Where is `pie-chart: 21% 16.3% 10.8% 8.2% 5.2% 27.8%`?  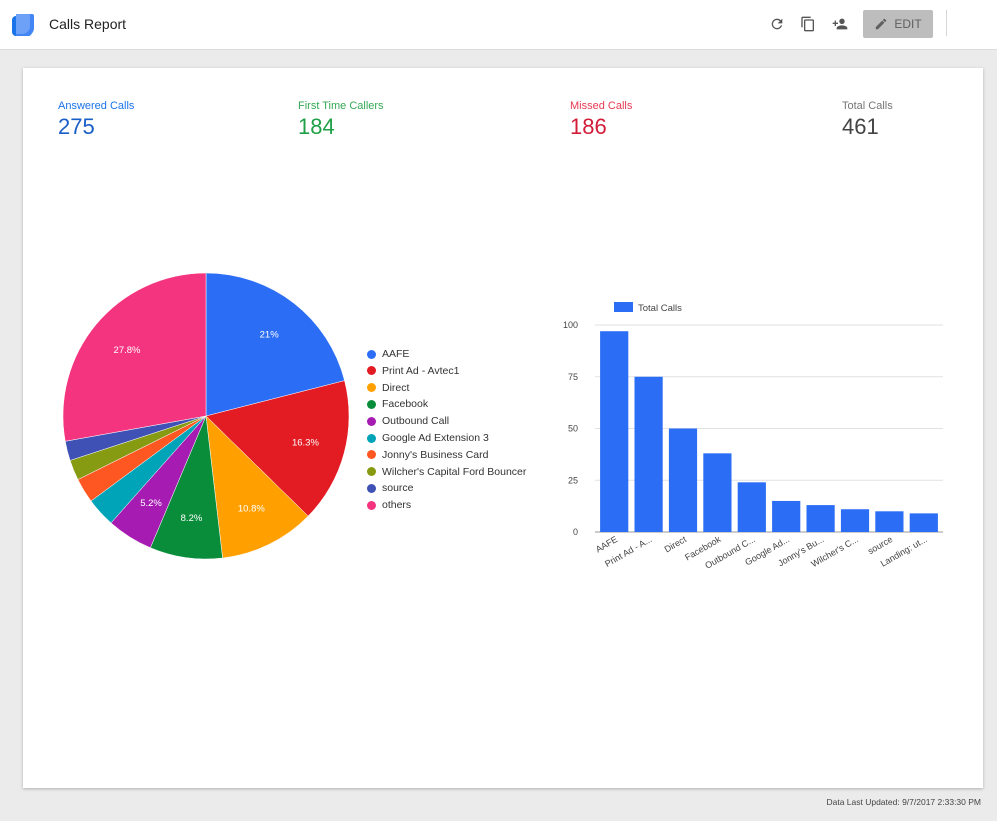 pie-chart: 21% 16.3% 10.8% 8.2% 5.2% 27.8% is located at coordinates (218, 428).